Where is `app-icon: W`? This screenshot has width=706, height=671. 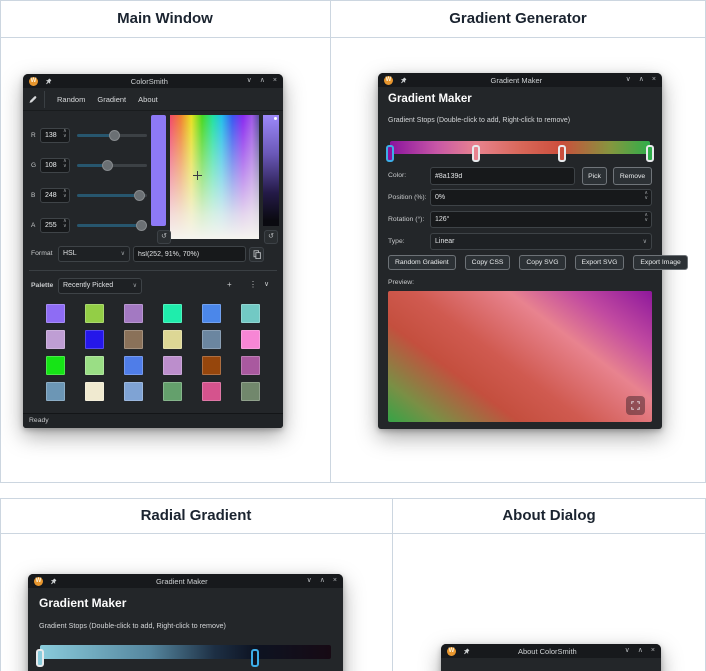 app-icon: W is located at coordinates (451, 651).